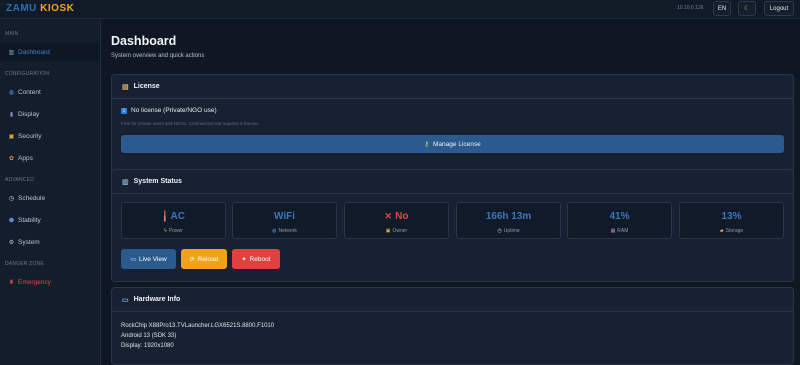 The width and height of the screenshot is (800, 365). I want to click on stat-value: ╽ AC, so click(173, 216).